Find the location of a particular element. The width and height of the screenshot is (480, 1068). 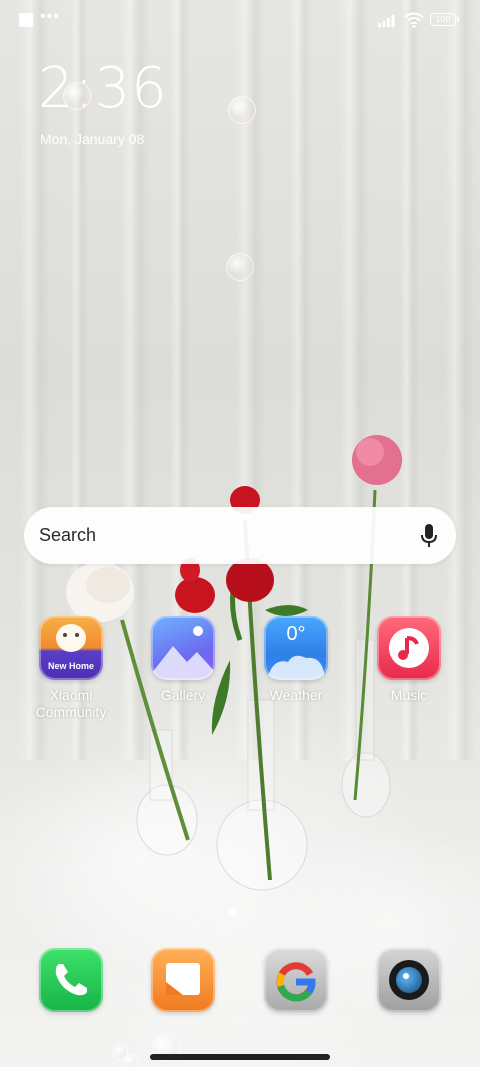

microphone-icon is located at coordinates (429, 536).